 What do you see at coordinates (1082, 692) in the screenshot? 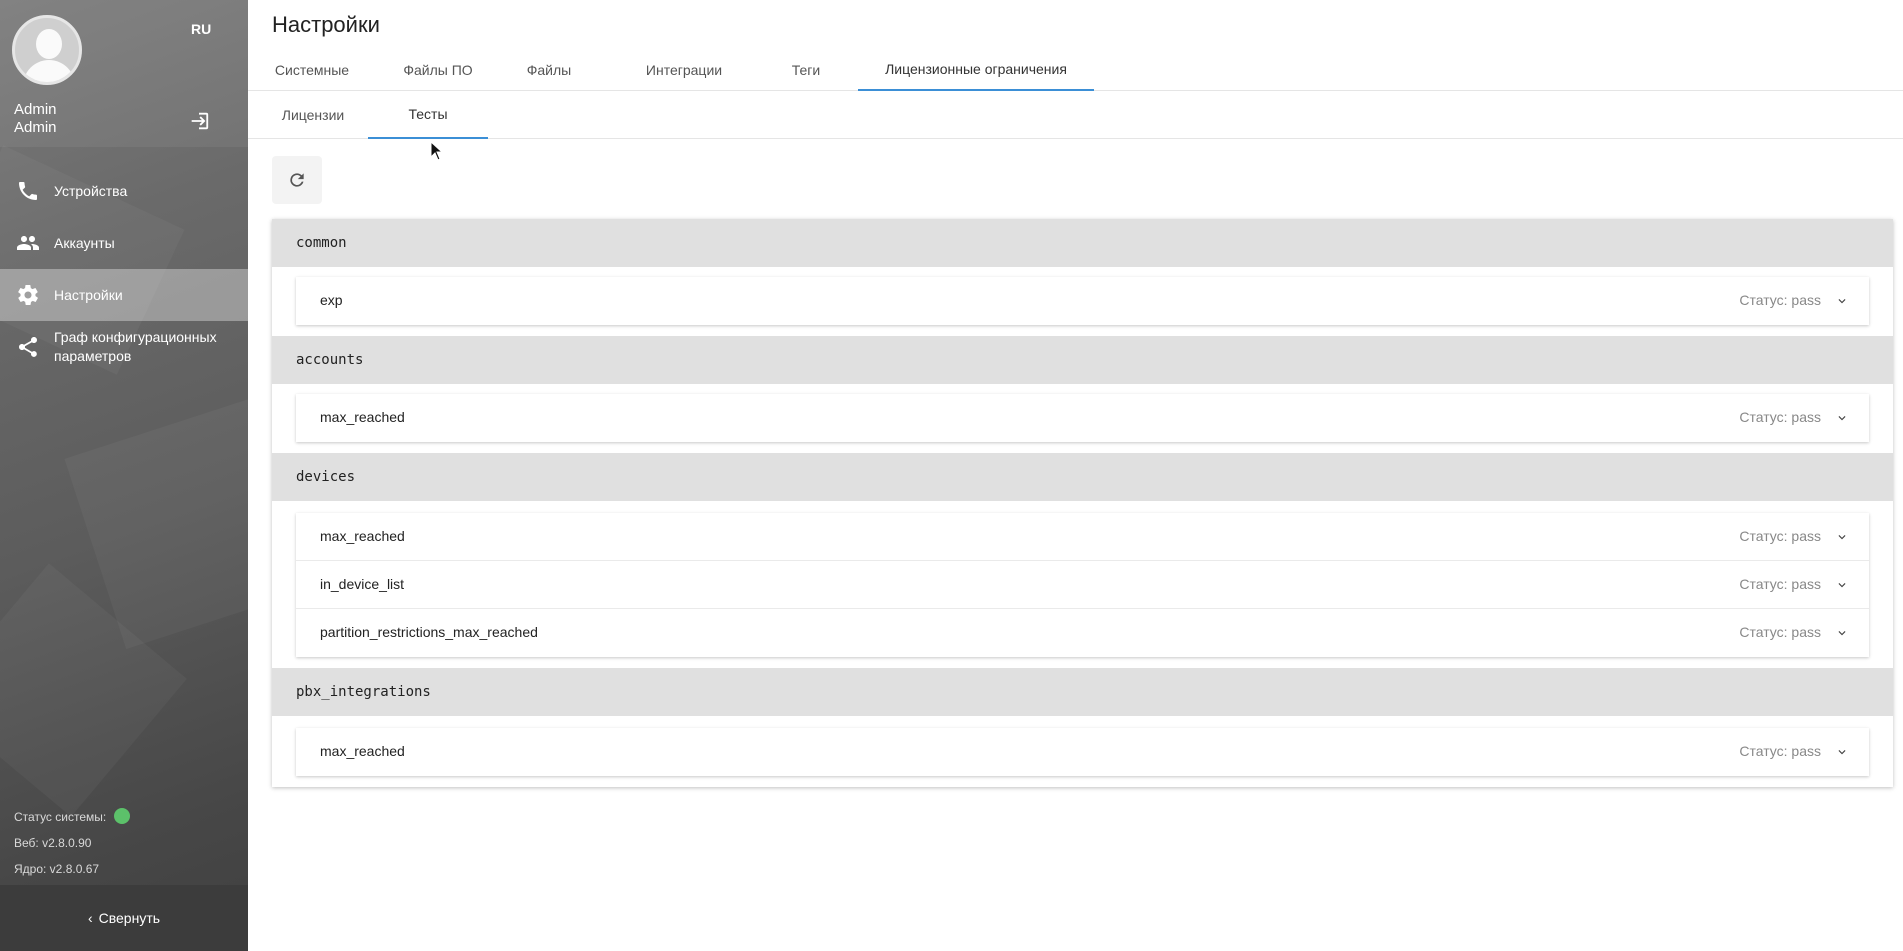
I see `group-header: pbx_integrations` at bounding box center [1082, 692].